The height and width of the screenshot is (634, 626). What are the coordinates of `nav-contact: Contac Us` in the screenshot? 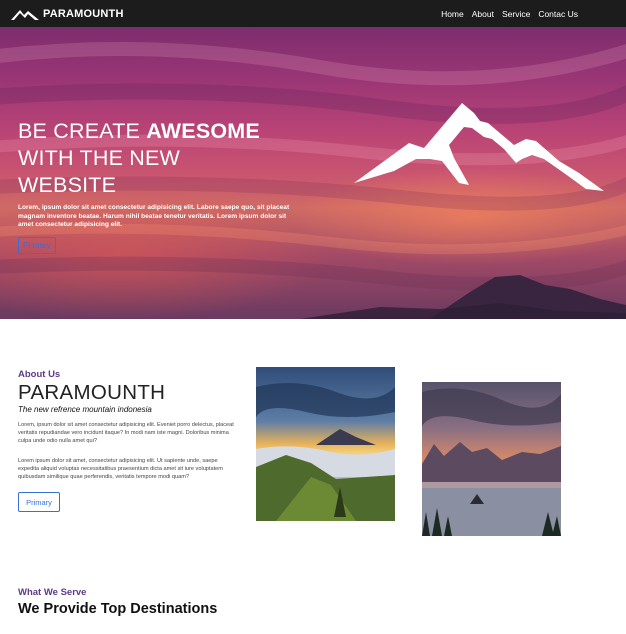 It's located at (558, 14).